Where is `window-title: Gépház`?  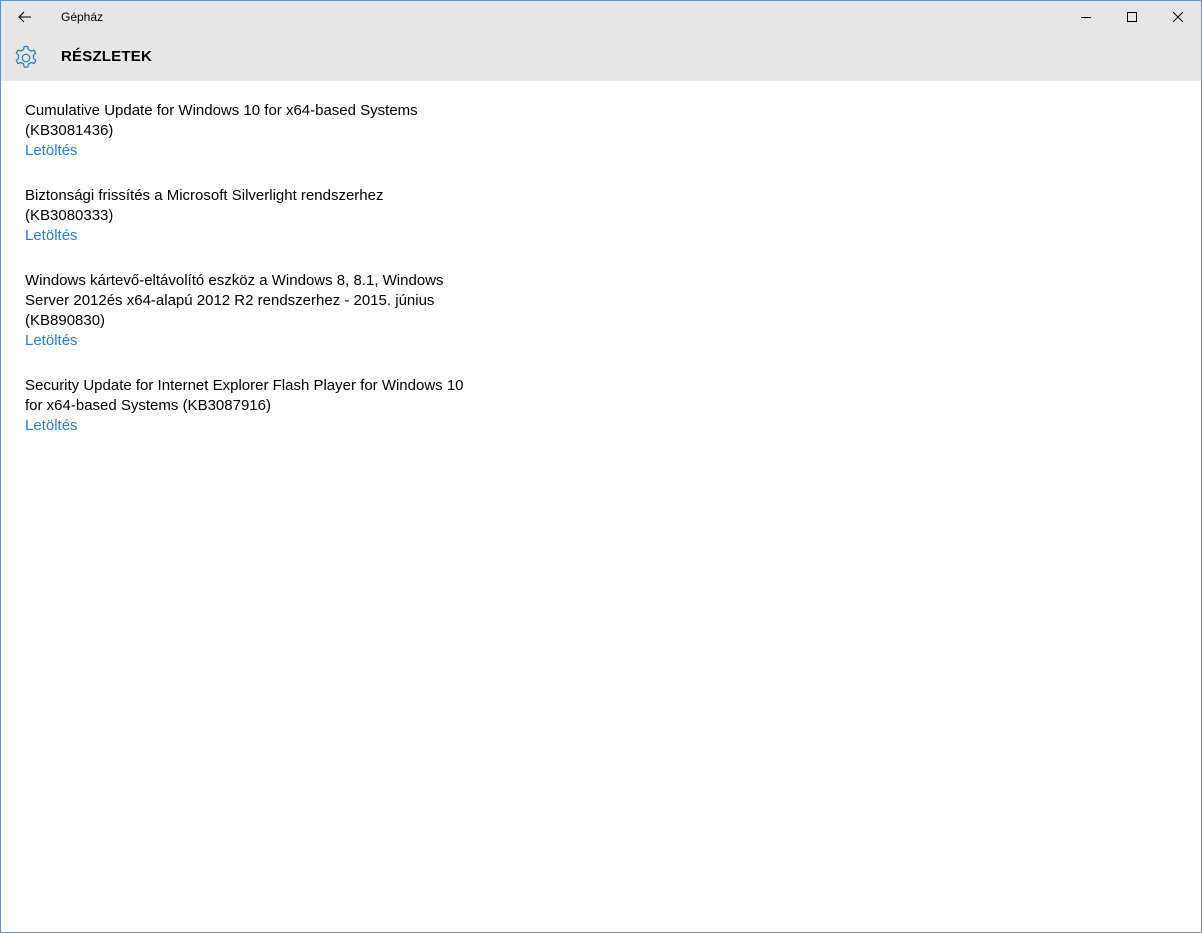
window-title: Gépház is located at coordinates (82, 17).